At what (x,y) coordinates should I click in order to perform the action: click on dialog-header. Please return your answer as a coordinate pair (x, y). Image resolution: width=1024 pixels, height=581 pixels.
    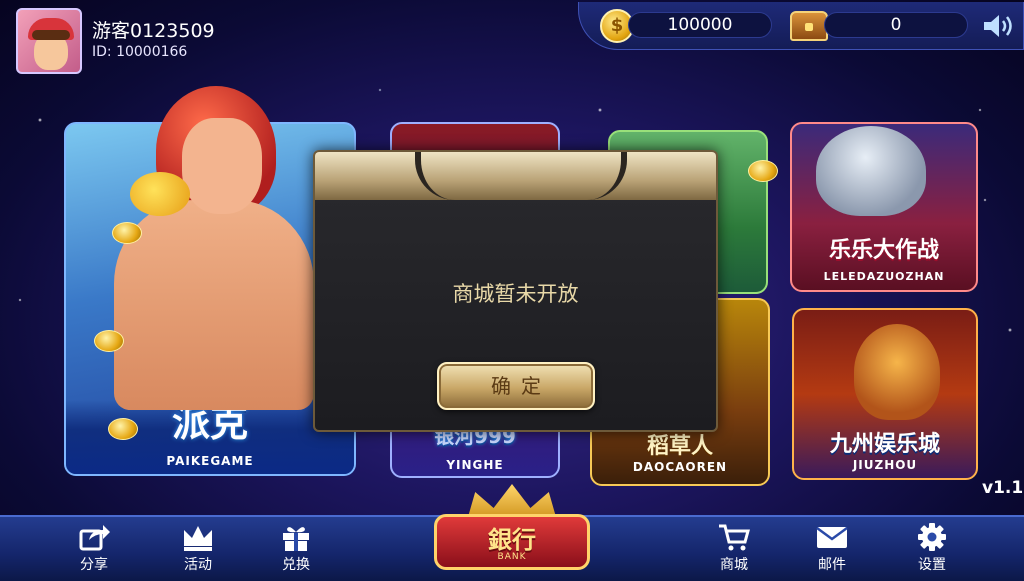
    Looking at the image, I should click on (515, 176).